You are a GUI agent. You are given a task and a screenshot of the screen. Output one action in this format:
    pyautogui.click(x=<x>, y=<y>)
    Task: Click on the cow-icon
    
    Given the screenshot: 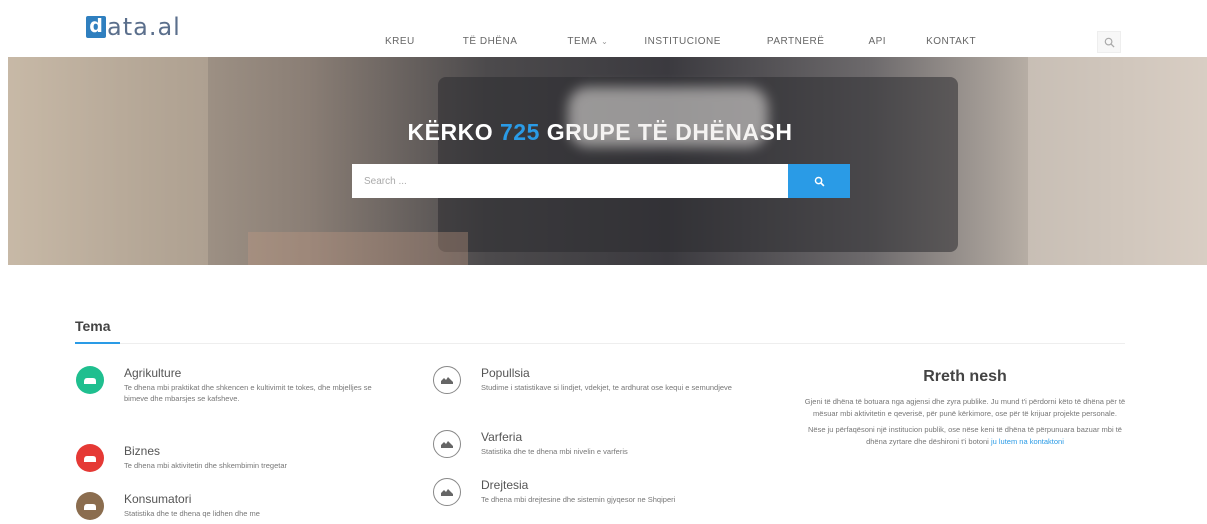 What is the action you would take?
    pyautogui.click(x=90, y=380)
    